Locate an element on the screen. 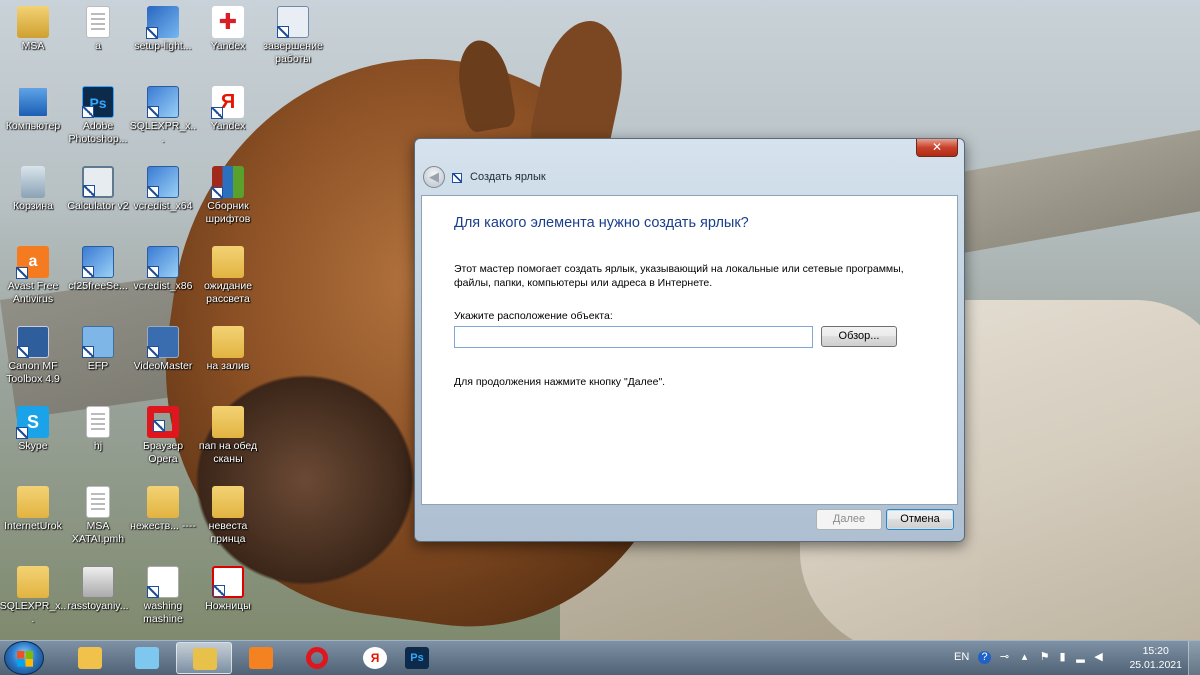  shortcut-icon is located at coordinates (457, 178).